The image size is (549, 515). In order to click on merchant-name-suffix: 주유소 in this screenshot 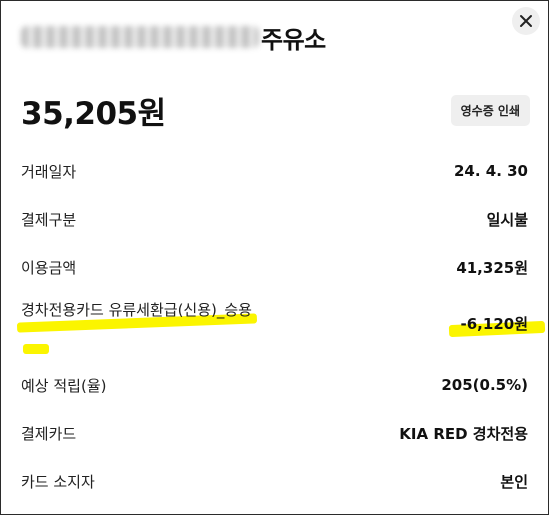, I will do `click(293, 39)`.